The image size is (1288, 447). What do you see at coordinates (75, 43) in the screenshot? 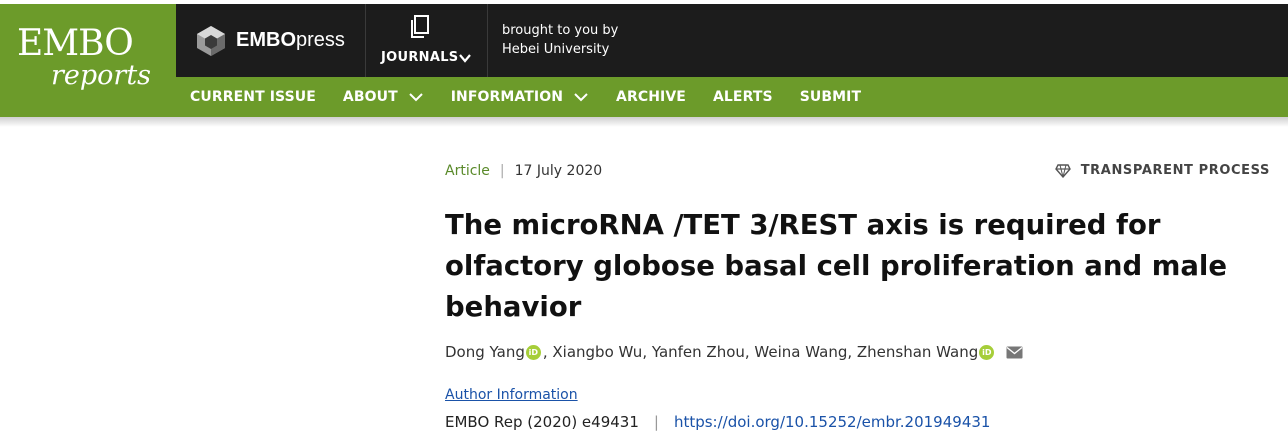
I see `logo-embo-text: EMBO` at bounding box center [75, 43].